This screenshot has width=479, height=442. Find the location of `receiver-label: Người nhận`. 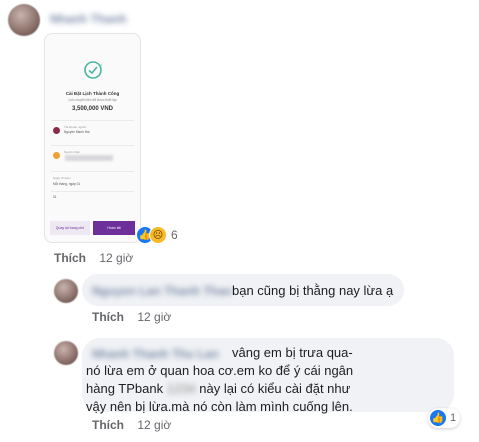

receiver-label: Người nhận is located at coordinates (72, 152).